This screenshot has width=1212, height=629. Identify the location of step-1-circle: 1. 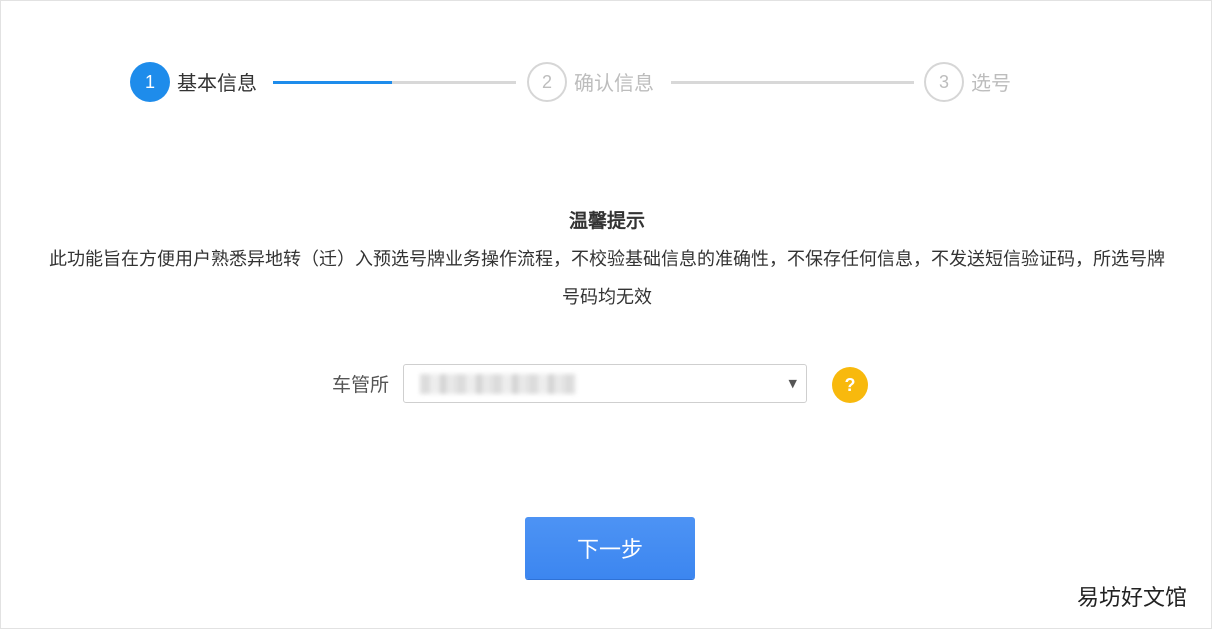
(150, 82).